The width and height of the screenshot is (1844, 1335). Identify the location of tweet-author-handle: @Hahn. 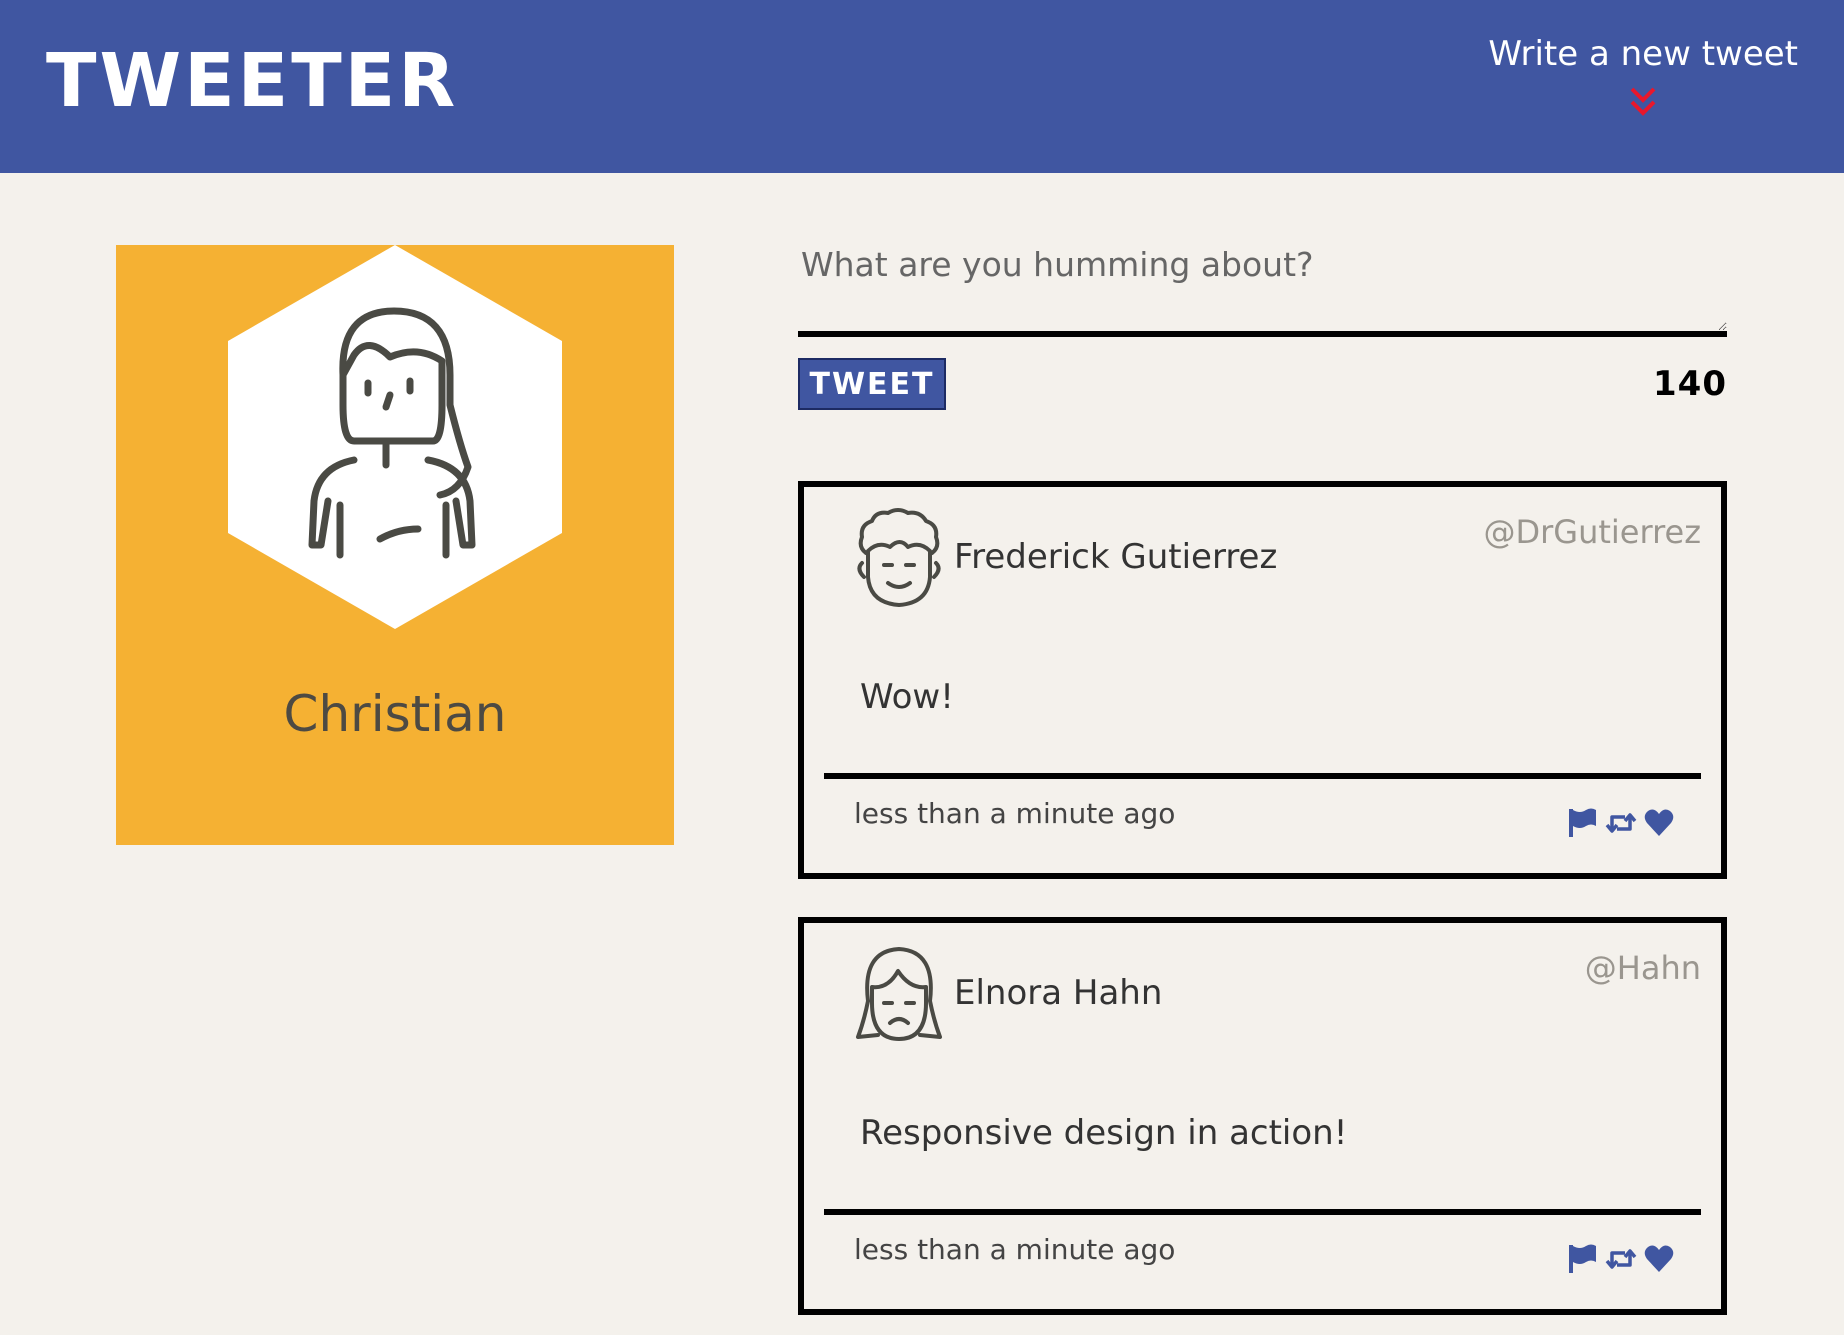
(1642, 968).